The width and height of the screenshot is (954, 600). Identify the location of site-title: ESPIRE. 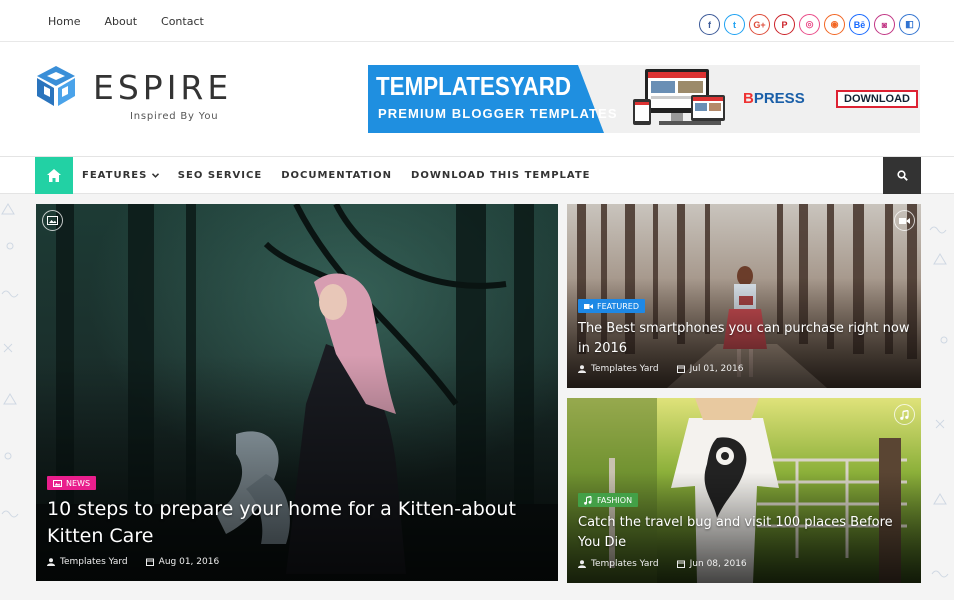
(162, 87).